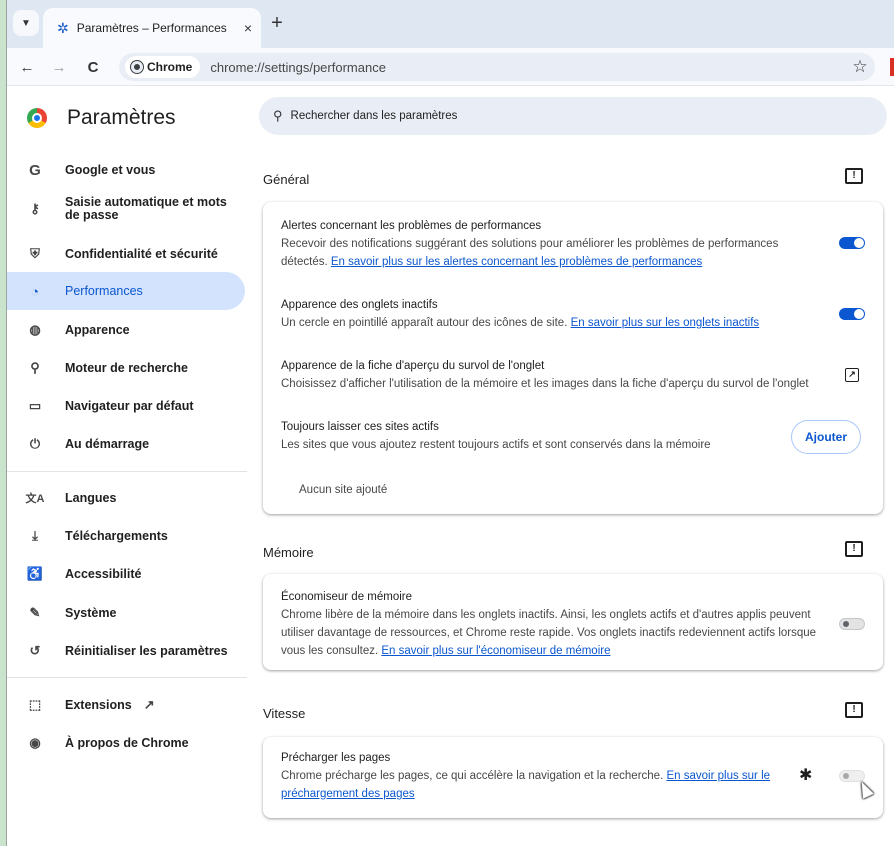 Image resolution: width=894 pixels, height=846 pixels. What do you see at coordinates (35, 704) in the screenshot?
I see `puzzle-piece-icon: ⬚` at bounding box center [35, 704].